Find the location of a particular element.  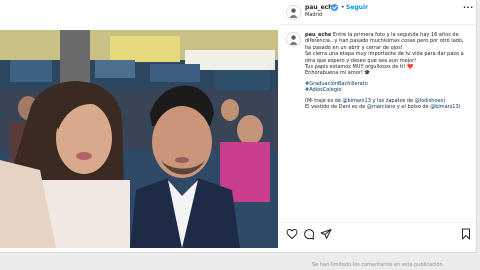

post-location: Madrid is located at coordinates (313, 15).